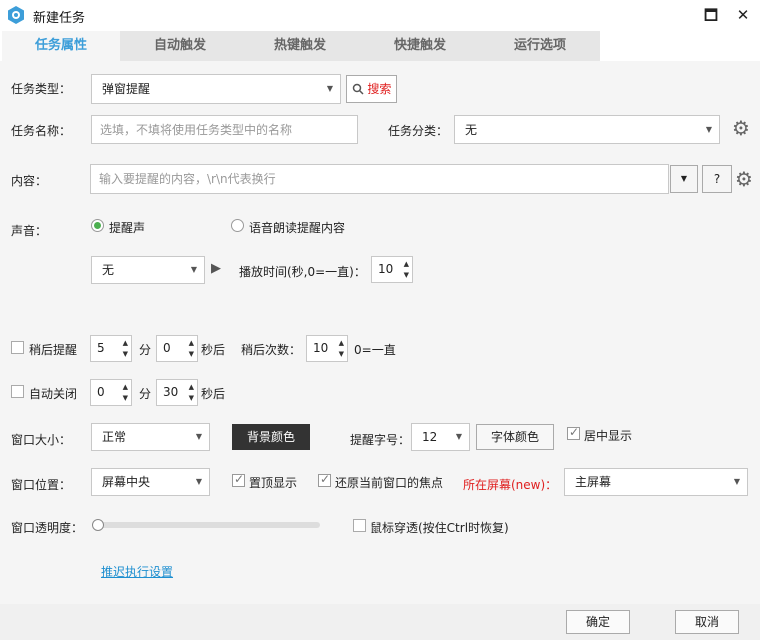  Describe the element at coordinates (273, 483) in the screenshot. I see `topmost-label: 置顶显示` at that location.